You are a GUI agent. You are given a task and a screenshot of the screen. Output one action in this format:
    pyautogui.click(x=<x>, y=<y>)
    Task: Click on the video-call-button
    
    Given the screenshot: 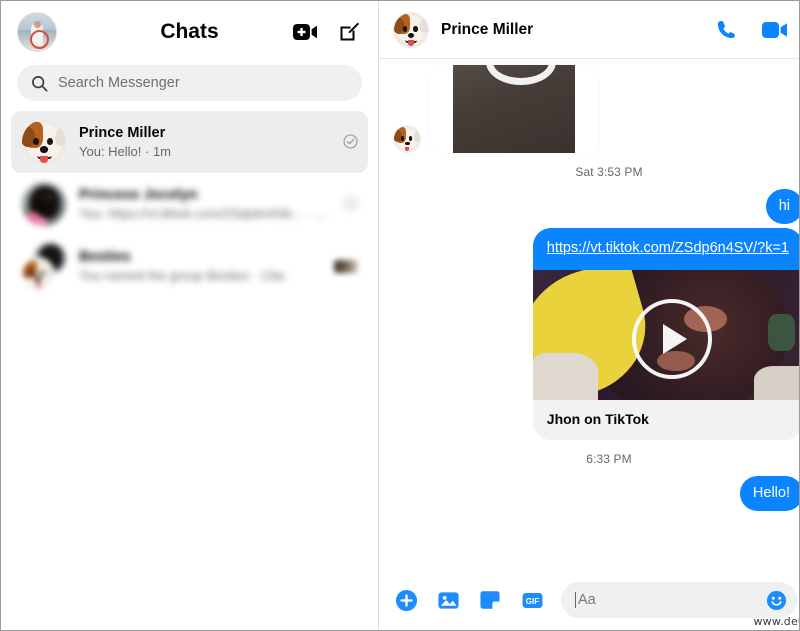 What is the action you would take?
    pyautogui.click(x=774, y=30)
    